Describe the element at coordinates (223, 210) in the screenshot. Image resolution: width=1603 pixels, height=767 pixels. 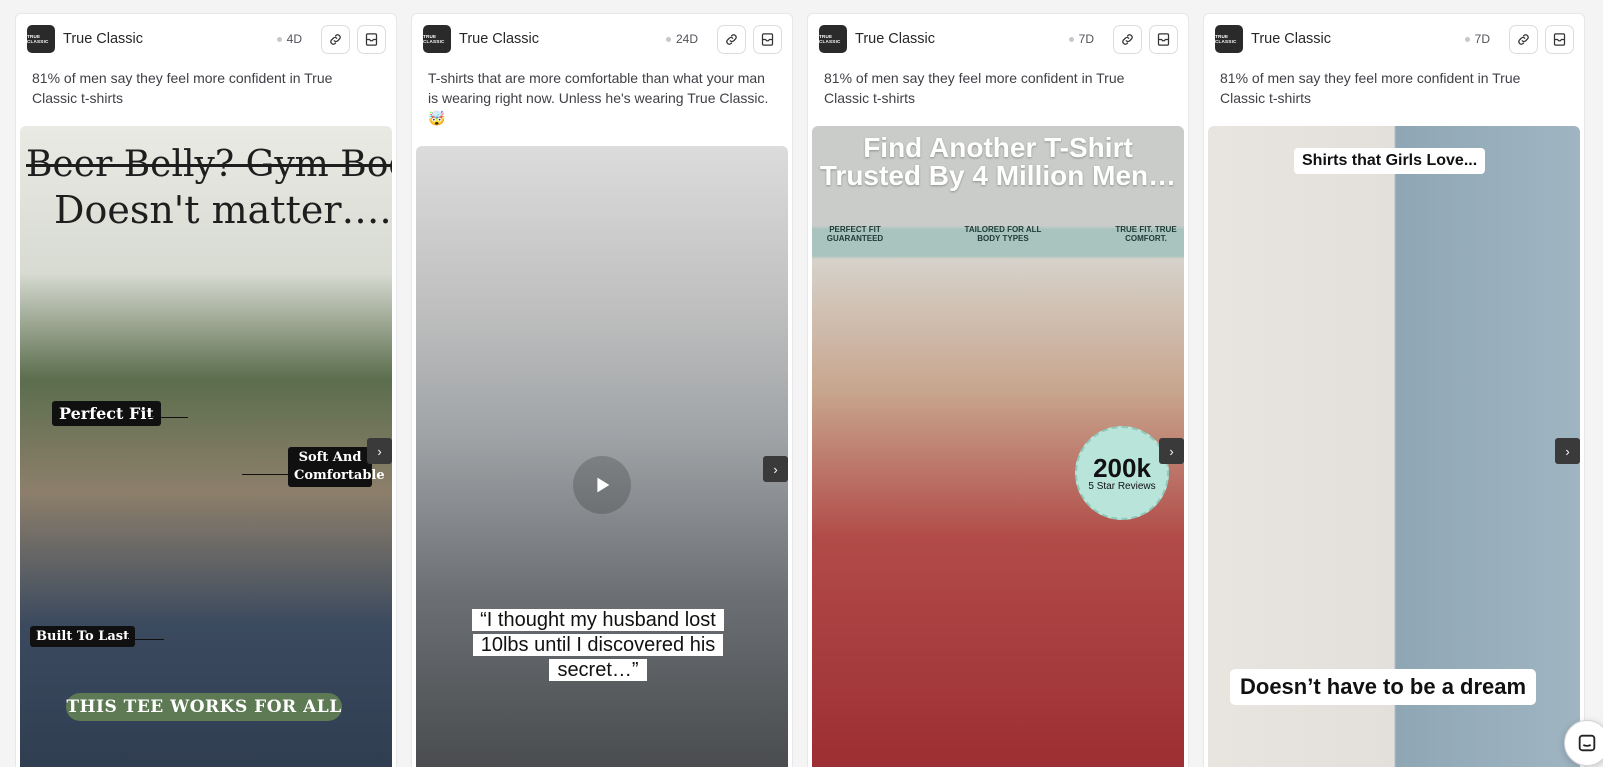
I see `media-headline: Doesn't matter….` at that location.